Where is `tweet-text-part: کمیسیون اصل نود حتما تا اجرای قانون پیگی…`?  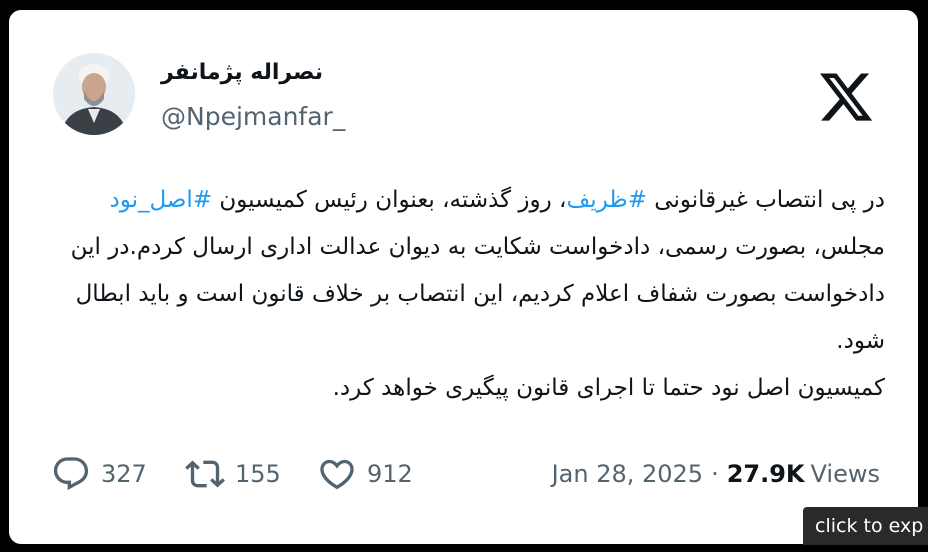 tweet-text-part: کمیسیون اصل نود حتما تا اجرای قانون پیگی… is located at coordinates (608, 388).